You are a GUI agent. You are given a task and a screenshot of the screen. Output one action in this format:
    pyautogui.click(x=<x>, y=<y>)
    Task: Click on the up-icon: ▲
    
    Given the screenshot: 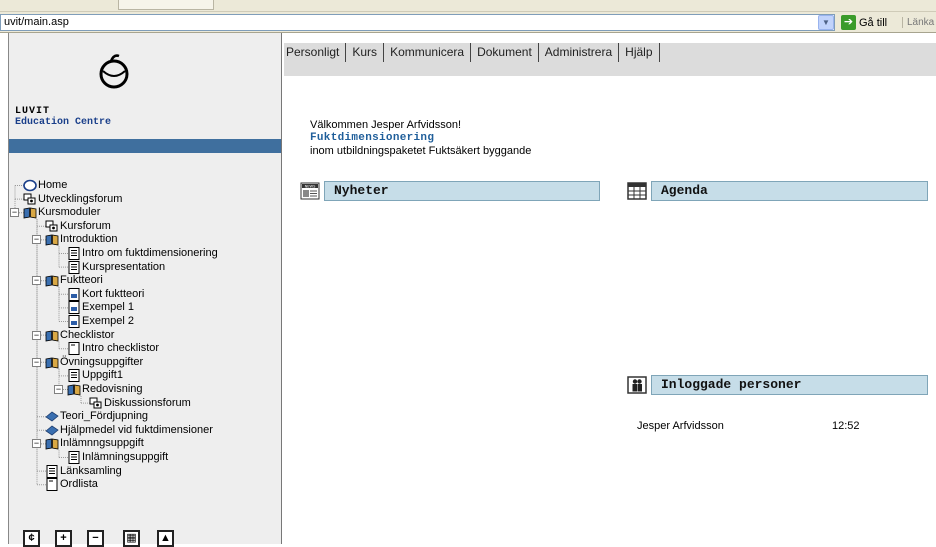 What is the action you would take?
    pyautogui.click(x=165, y=538)
    